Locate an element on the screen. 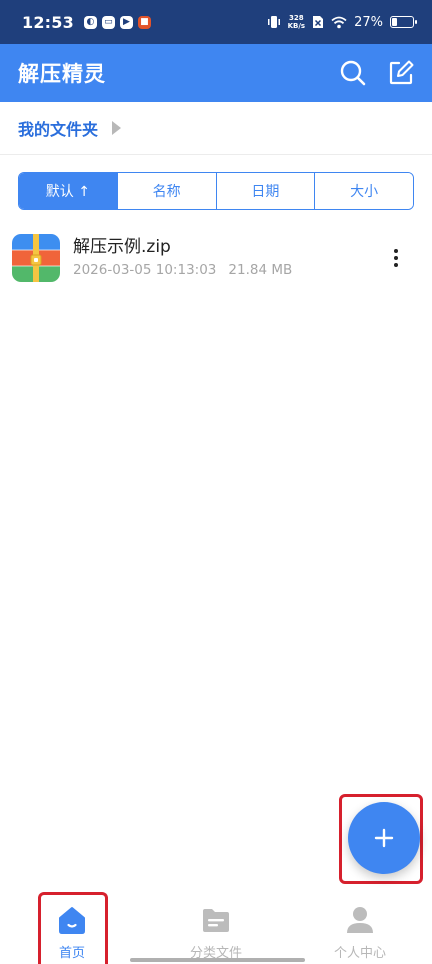  breadcrumb-item-my-folder: 我的文件夹 is located at coordinates (58, 128).